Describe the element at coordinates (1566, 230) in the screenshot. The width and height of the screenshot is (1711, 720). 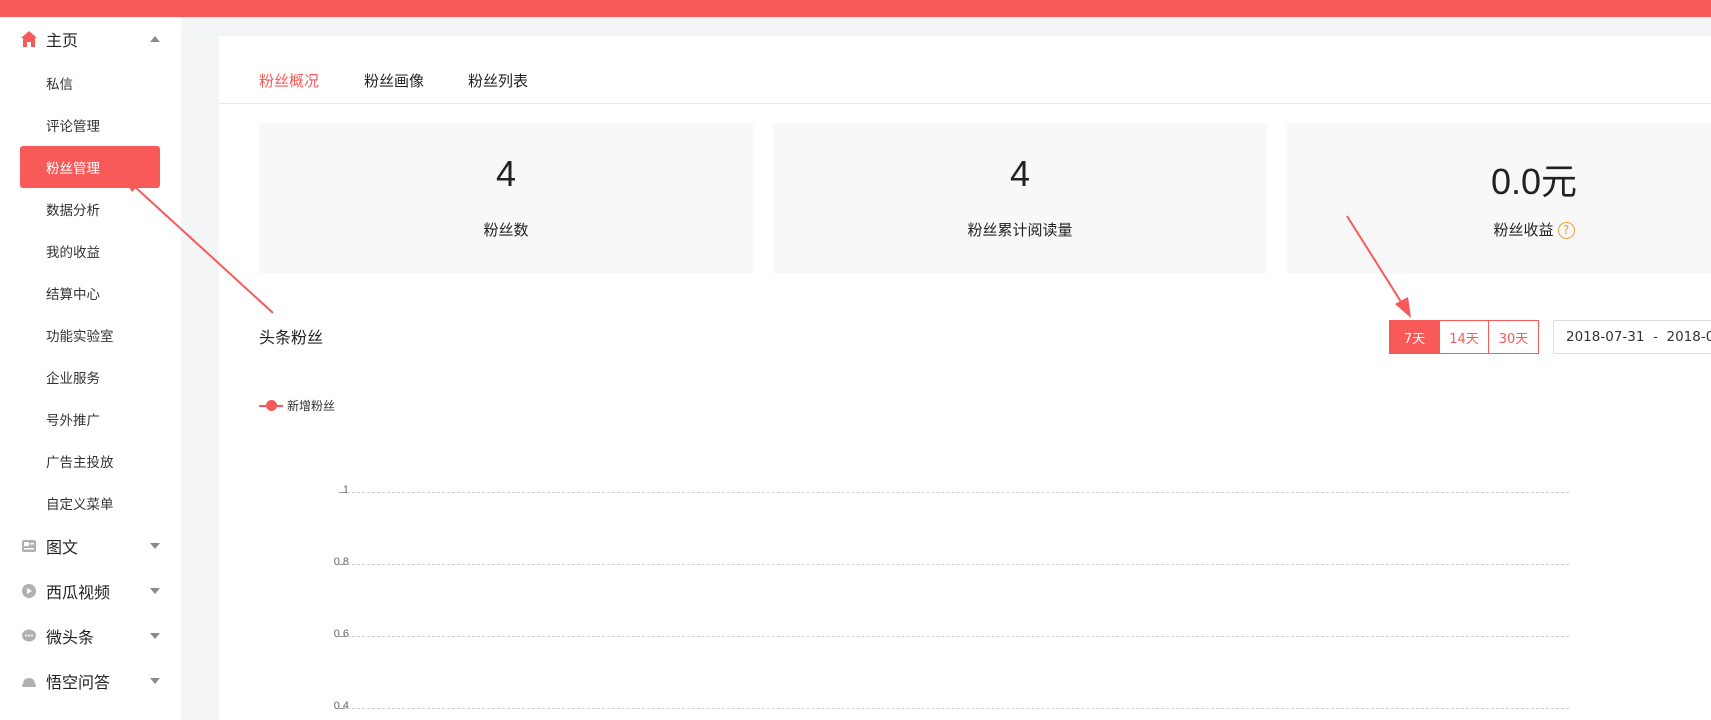
I see `help-icon: ?` at that location.